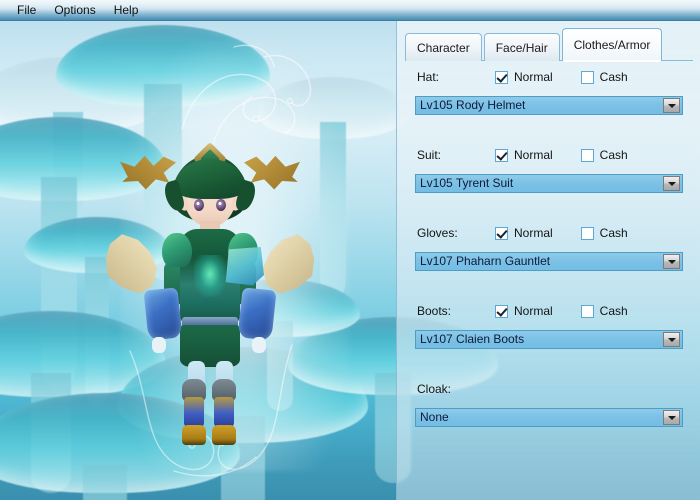 The image size is (700, 500). Describe the element at coordinates (257, 314) in the screenshot. I see `gauntlet-right` at that location.